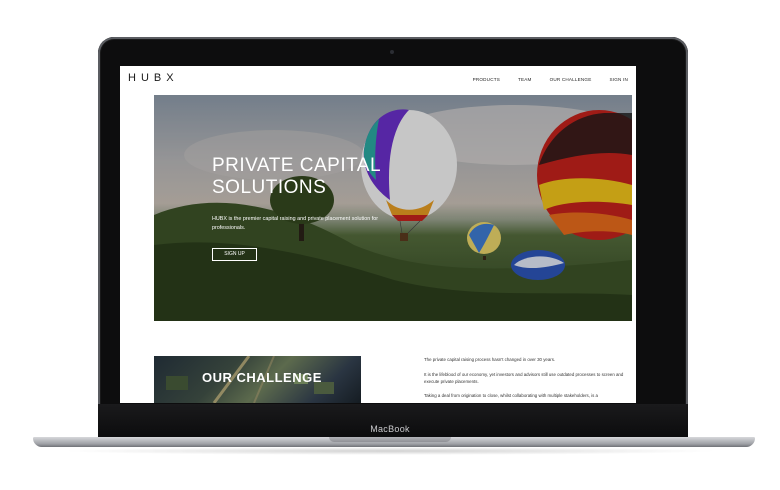  I want to click on sign-up-button: SIGN UP, so click(234, 254).